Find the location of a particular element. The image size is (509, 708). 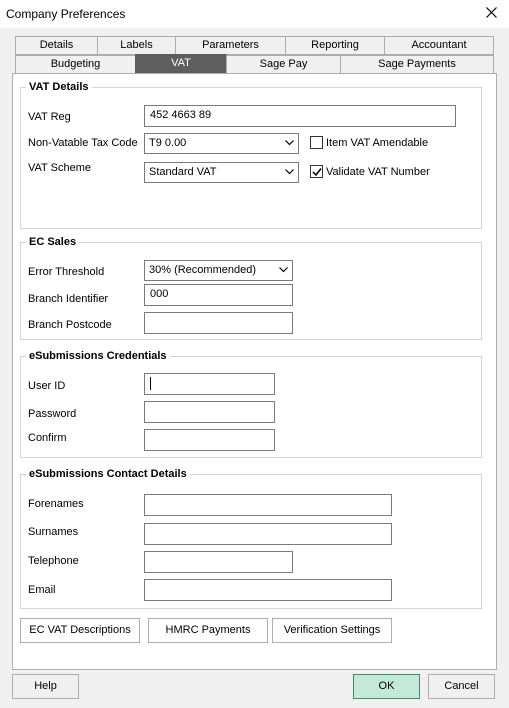

vat-scheme-select: Standard VAT is located at coordinates (221, 172).